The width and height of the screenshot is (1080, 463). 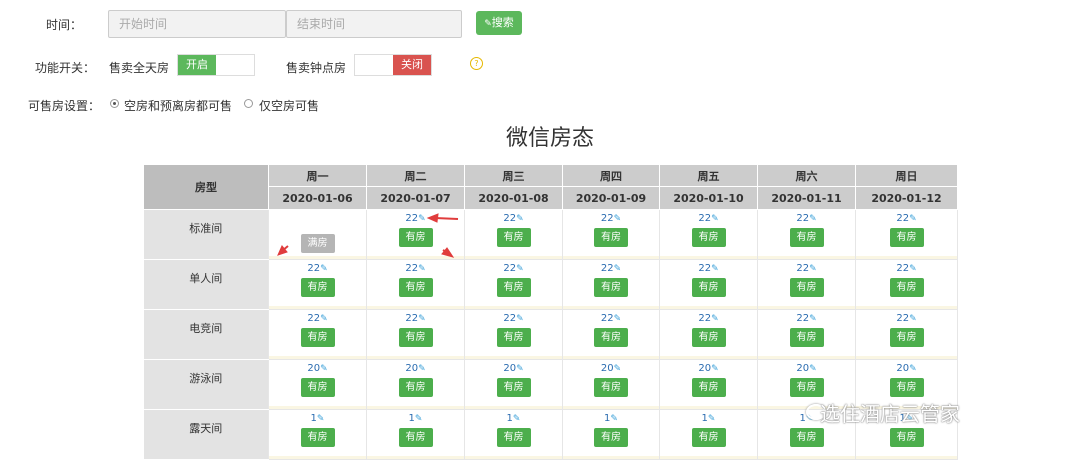 What do you see at coordinates (248, 103) in the screenshot?
I see `radio-option2` at bounding box center [248, 103].